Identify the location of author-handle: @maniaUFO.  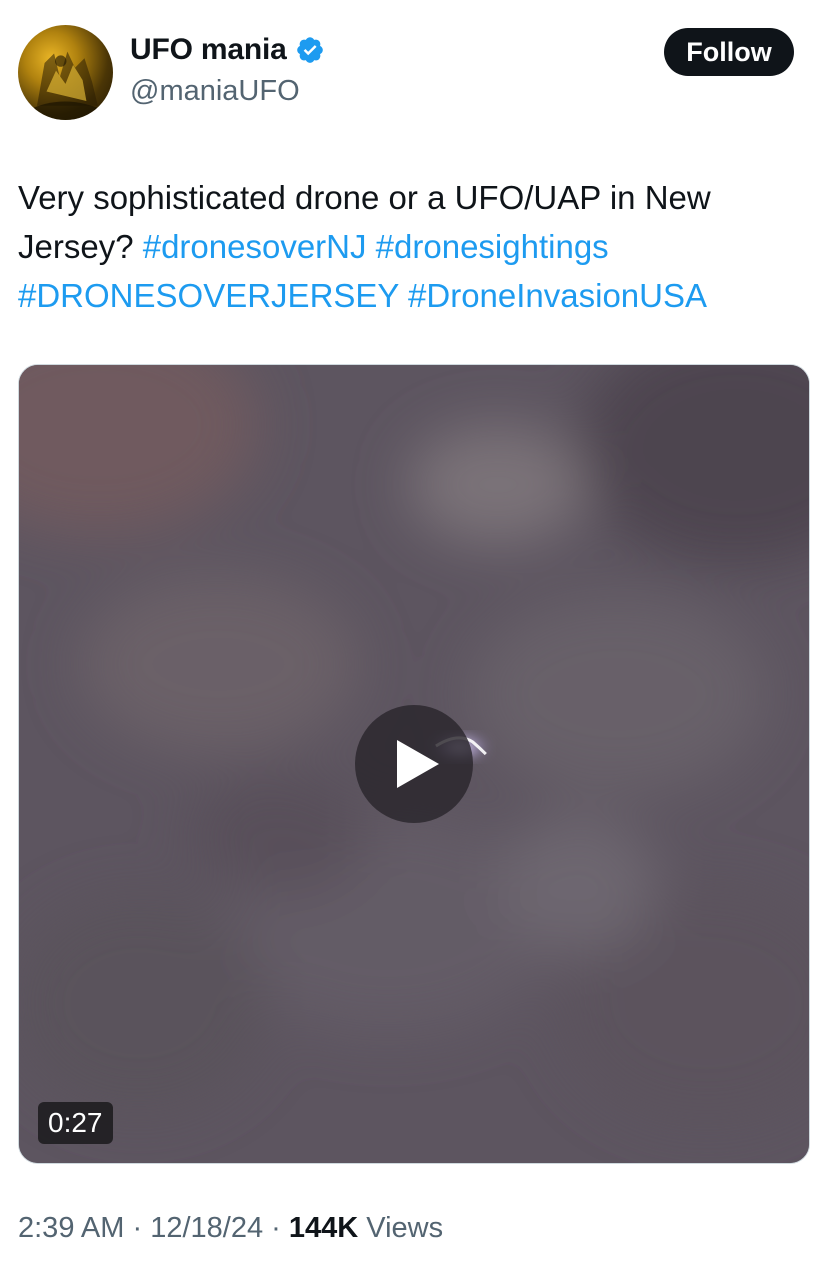
(215, 91).